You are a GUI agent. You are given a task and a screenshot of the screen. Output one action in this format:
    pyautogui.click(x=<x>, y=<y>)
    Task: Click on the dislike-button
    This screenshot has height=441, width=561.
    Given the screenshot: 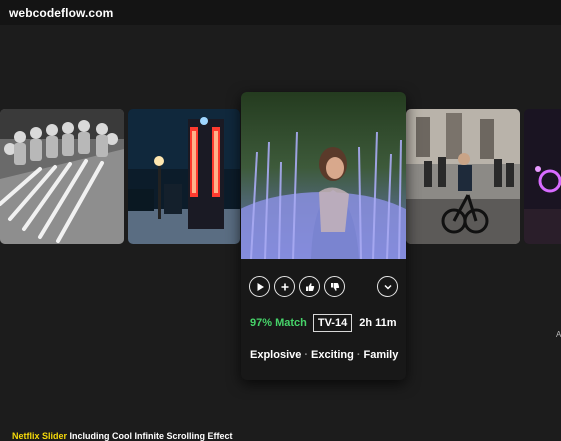 What is the action you would take?
    pyautogui.click(x=334, y=286)
    